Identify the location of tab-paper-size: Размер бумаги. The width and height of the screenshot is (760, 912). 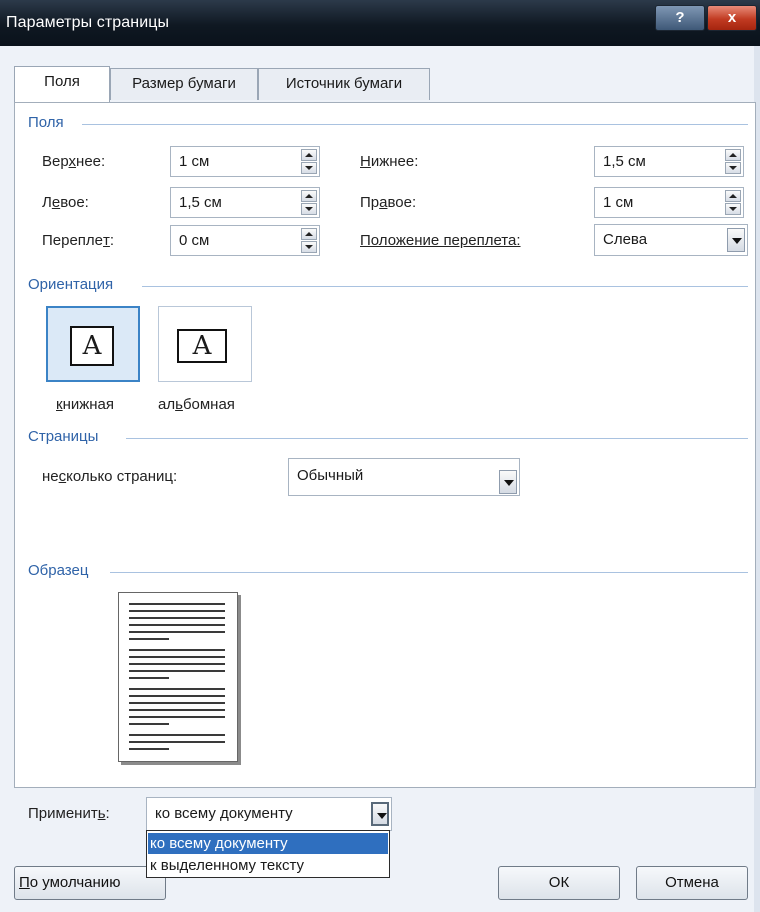
(184, 84).